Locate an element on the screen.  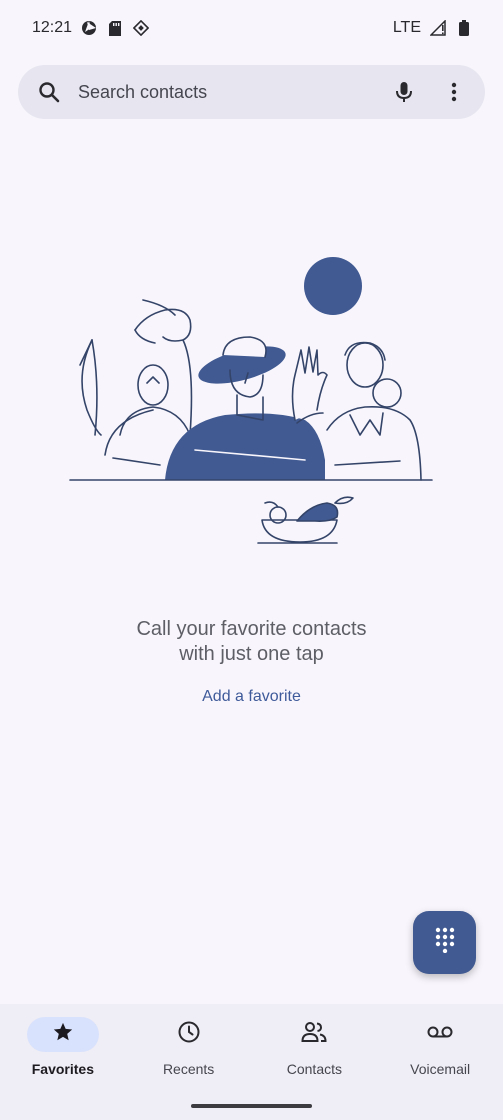
nav-icon-wrap-voicemail is located at coordinates (440, 1034).